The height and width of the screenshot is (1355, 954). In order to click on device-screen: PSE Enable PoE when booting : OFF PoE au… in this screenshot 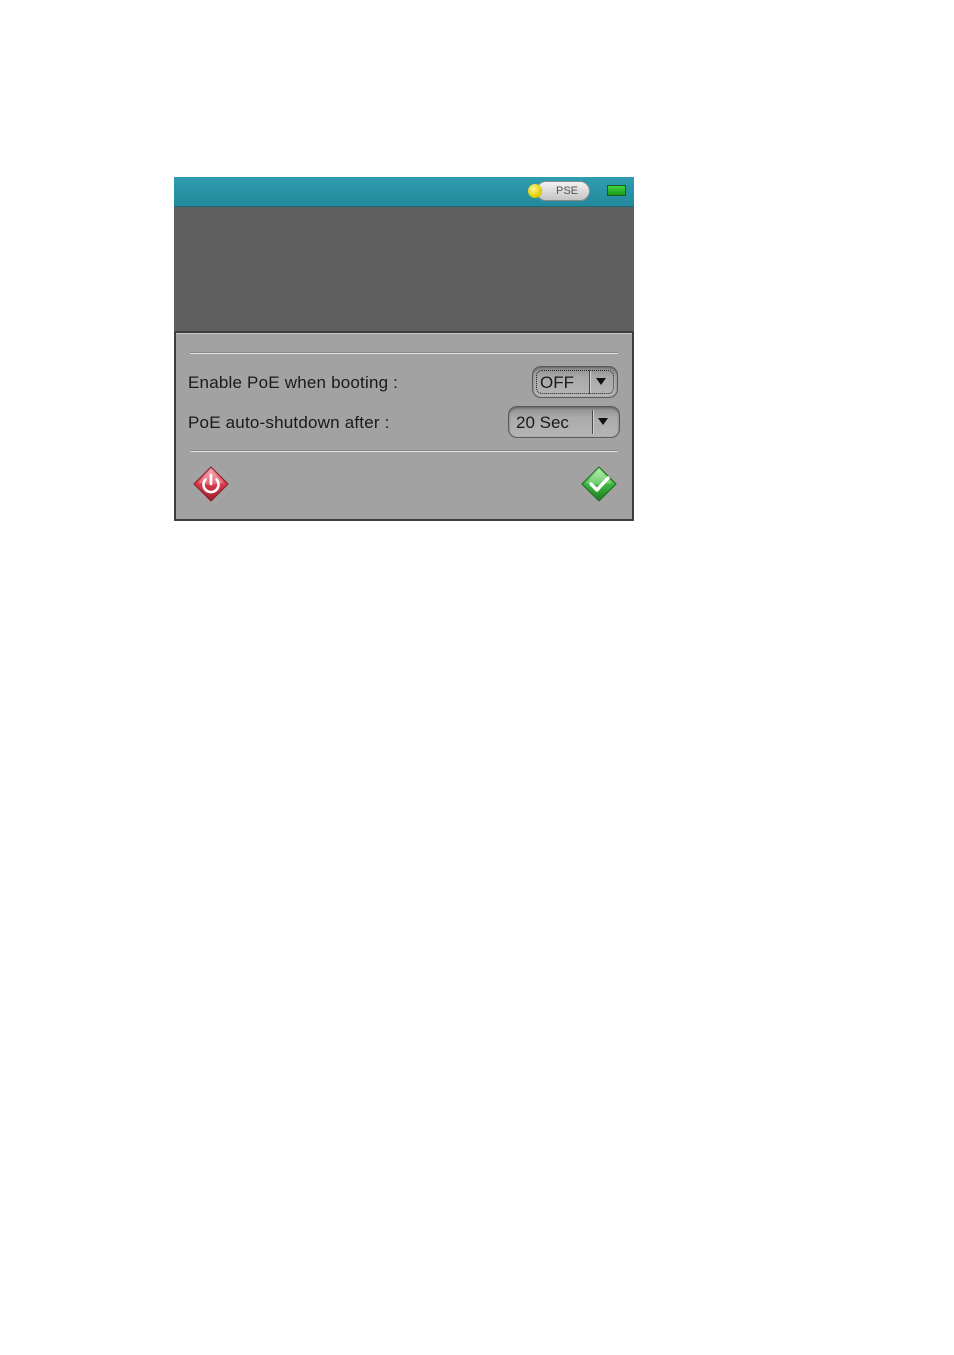, I will do `click(404, 349)`.